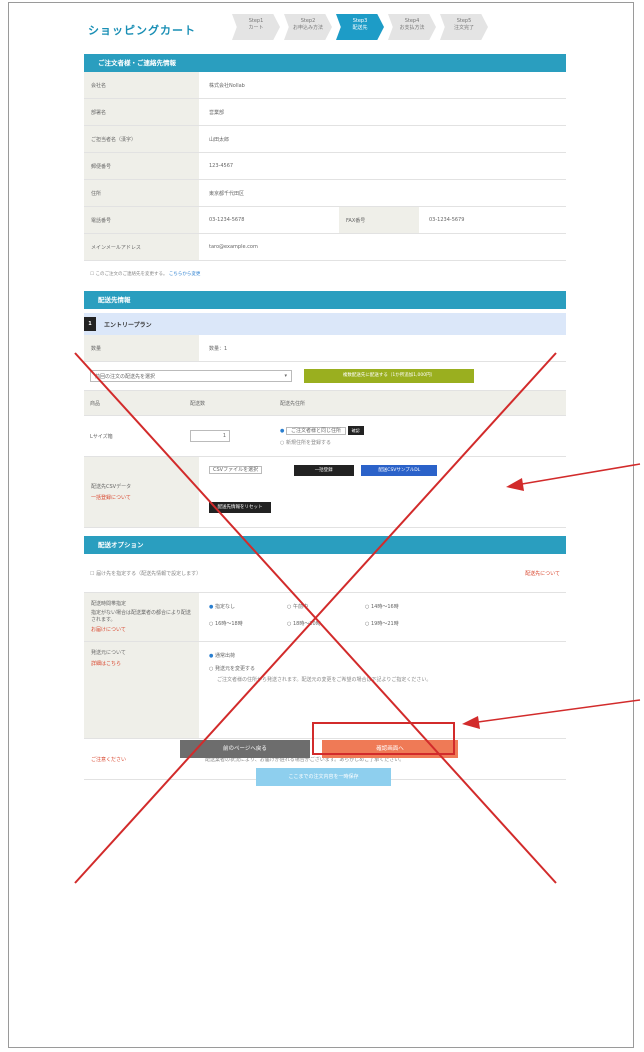 This screenshot has height=1052, width=644. What do you see at coordinates (383, 738) in the screenshot?
I see `highlight-box` at bounding box center [383, 738].